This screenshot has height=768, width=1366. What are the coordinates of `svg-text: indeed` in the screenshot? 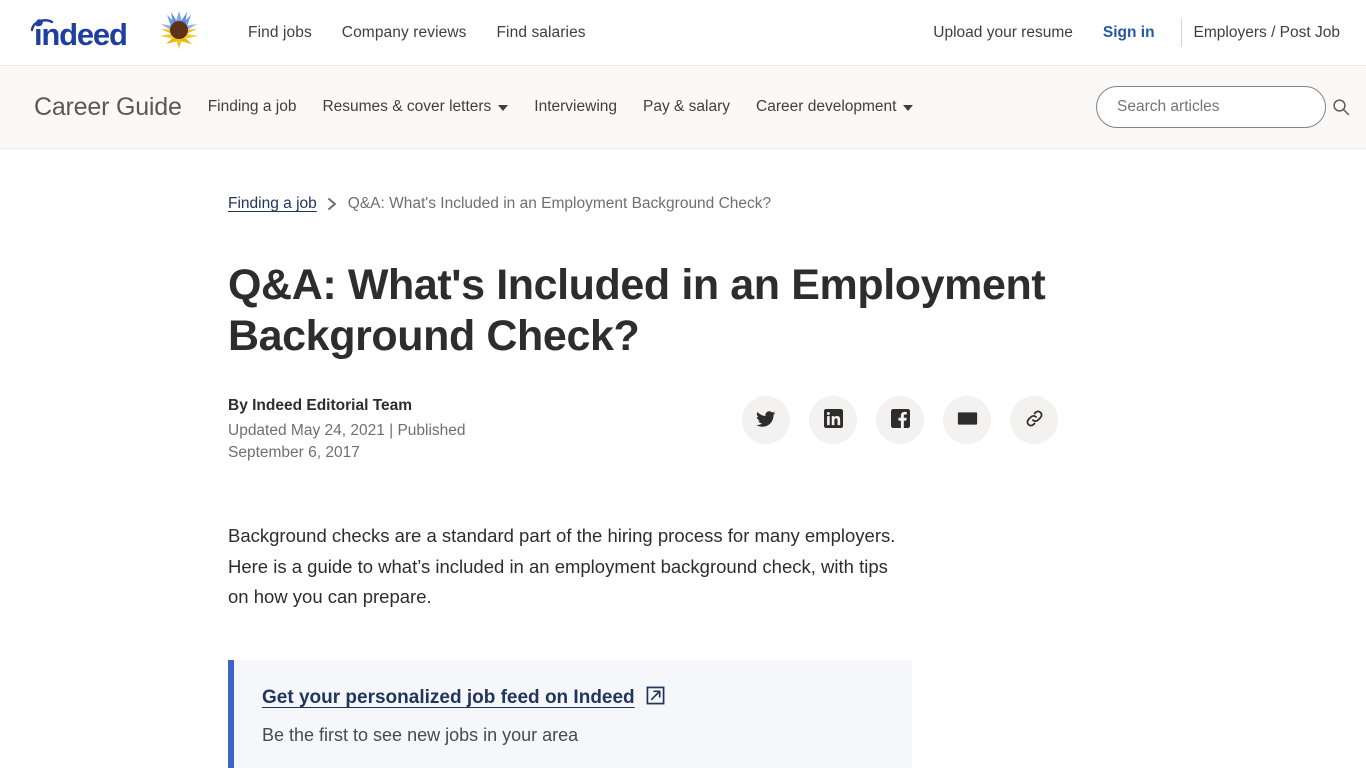 It's located at (80, 34).